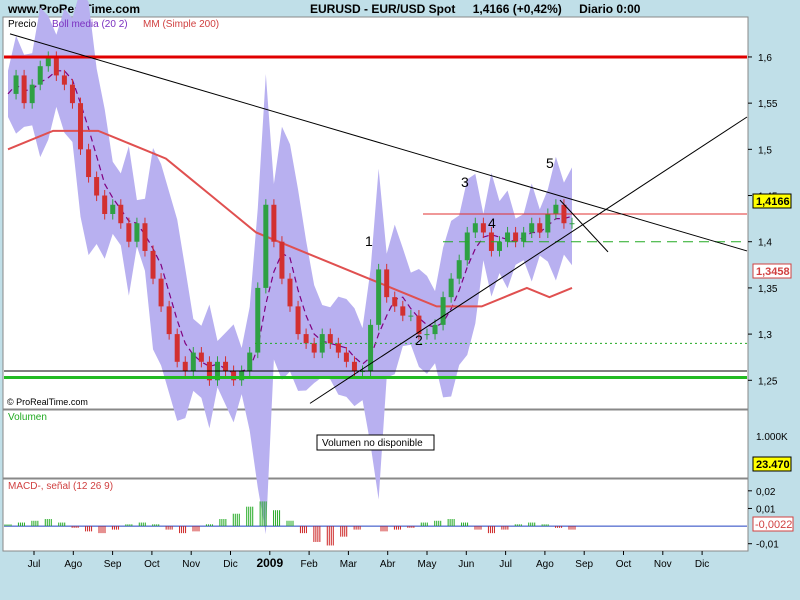  What do you see at coordinates (372, 443) in the screenshot?
I see `volume-notice: Volumen no disponible` at bounding box center [372, 443].